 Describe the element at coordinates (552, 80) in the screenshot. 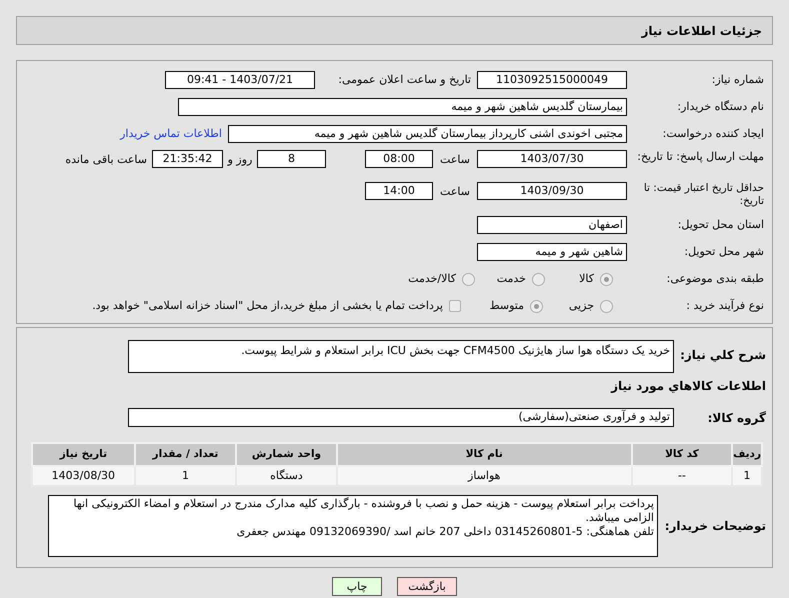

I see `field-value: 1103092515000049` at that location.